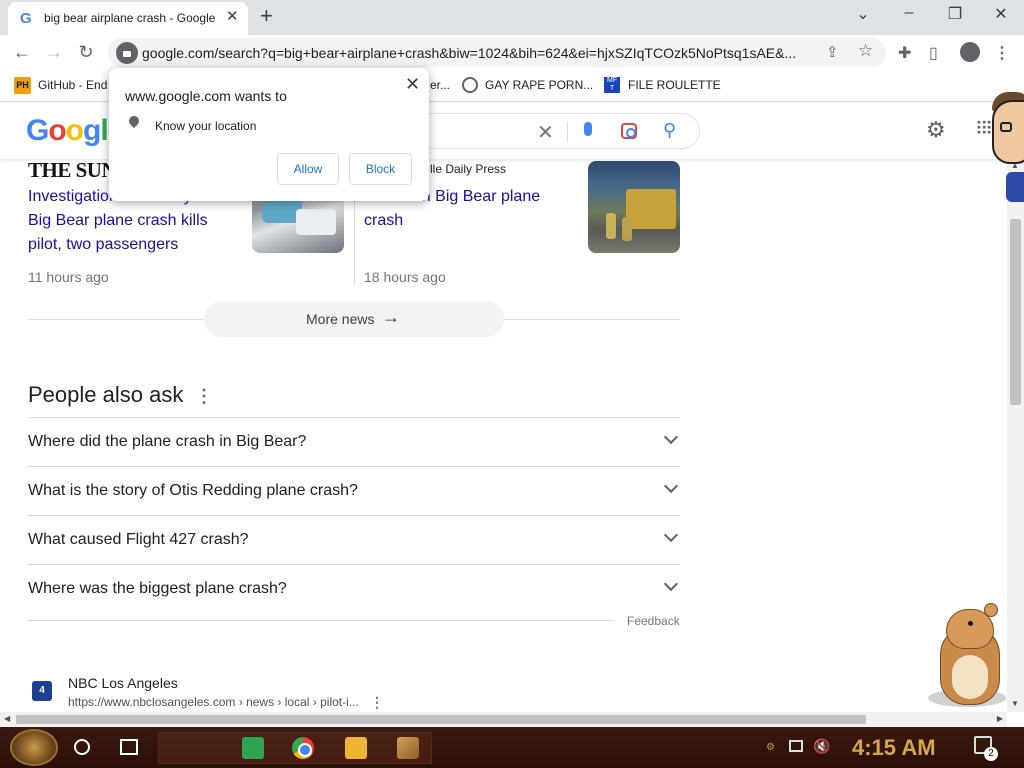  What do you see at coordinates (22, 52) in the screenshot?
I see `back-button: ←` at bounding box center [22, 52].